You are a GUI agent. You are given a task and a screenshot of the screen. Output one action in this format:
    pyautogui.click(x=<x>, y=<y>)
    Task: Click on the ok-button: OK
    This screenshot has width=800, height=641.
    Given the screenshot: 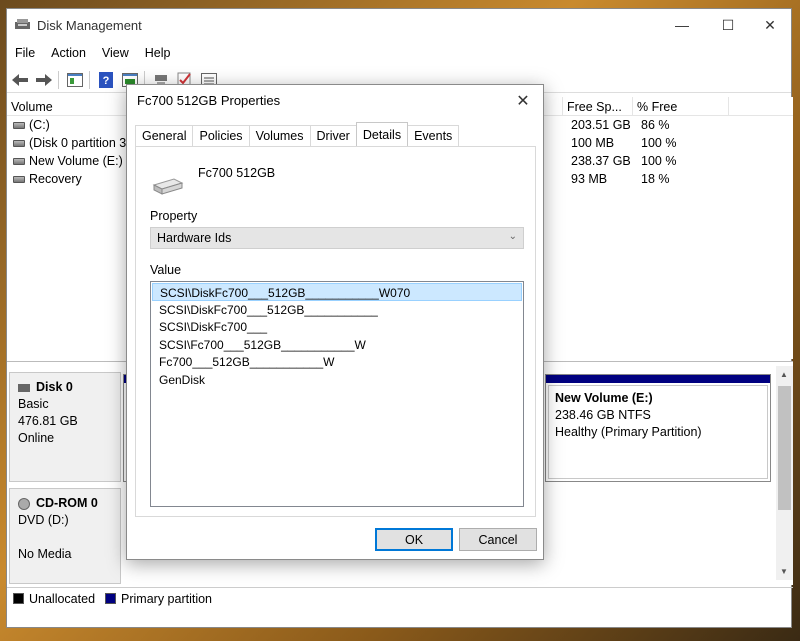 What is the action you would take?
    pyautogui.click(x=414, y=539)
    